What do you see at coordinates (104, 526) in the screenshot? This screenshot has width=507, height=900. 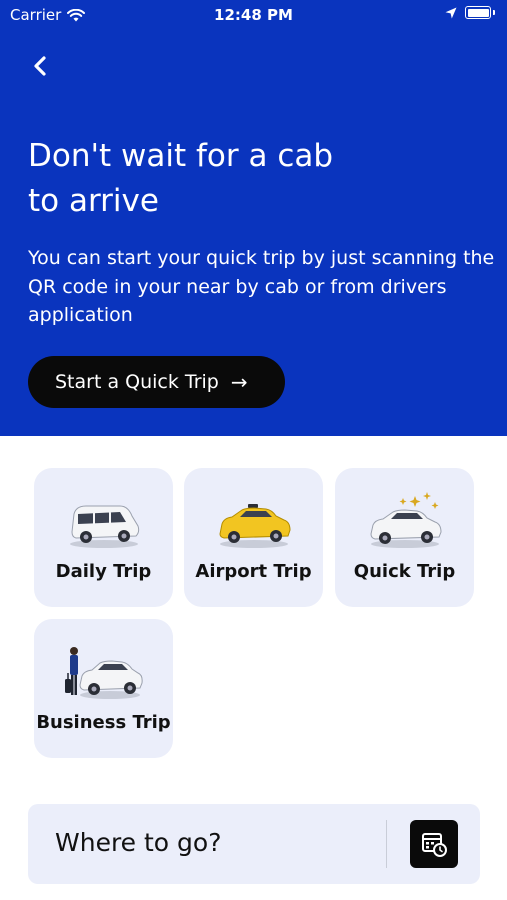 I see `white-van-icon` at bounding box center [104, 526].